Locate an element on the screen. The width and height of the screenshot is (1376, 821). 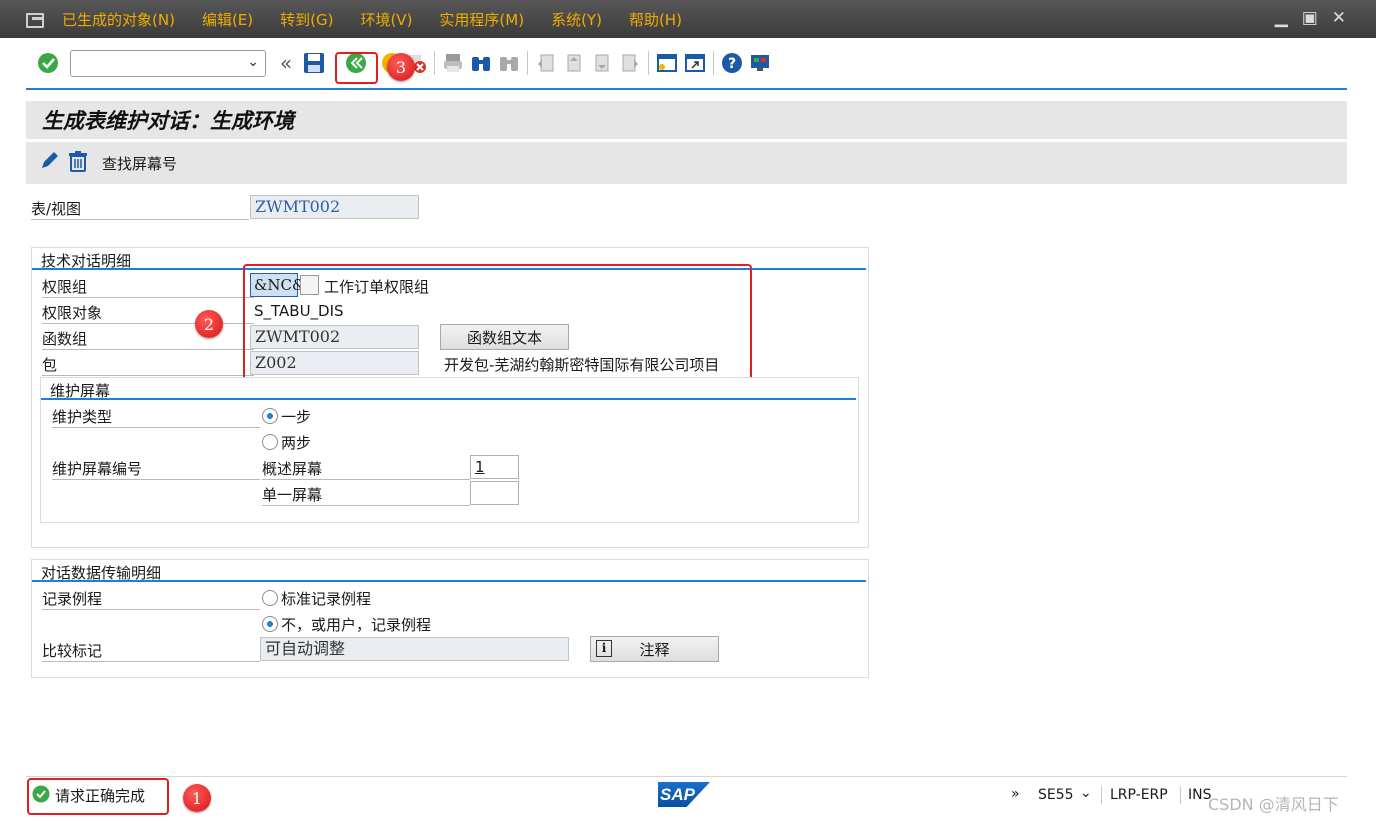
two-step-radio is located at coordinates (270, 442).